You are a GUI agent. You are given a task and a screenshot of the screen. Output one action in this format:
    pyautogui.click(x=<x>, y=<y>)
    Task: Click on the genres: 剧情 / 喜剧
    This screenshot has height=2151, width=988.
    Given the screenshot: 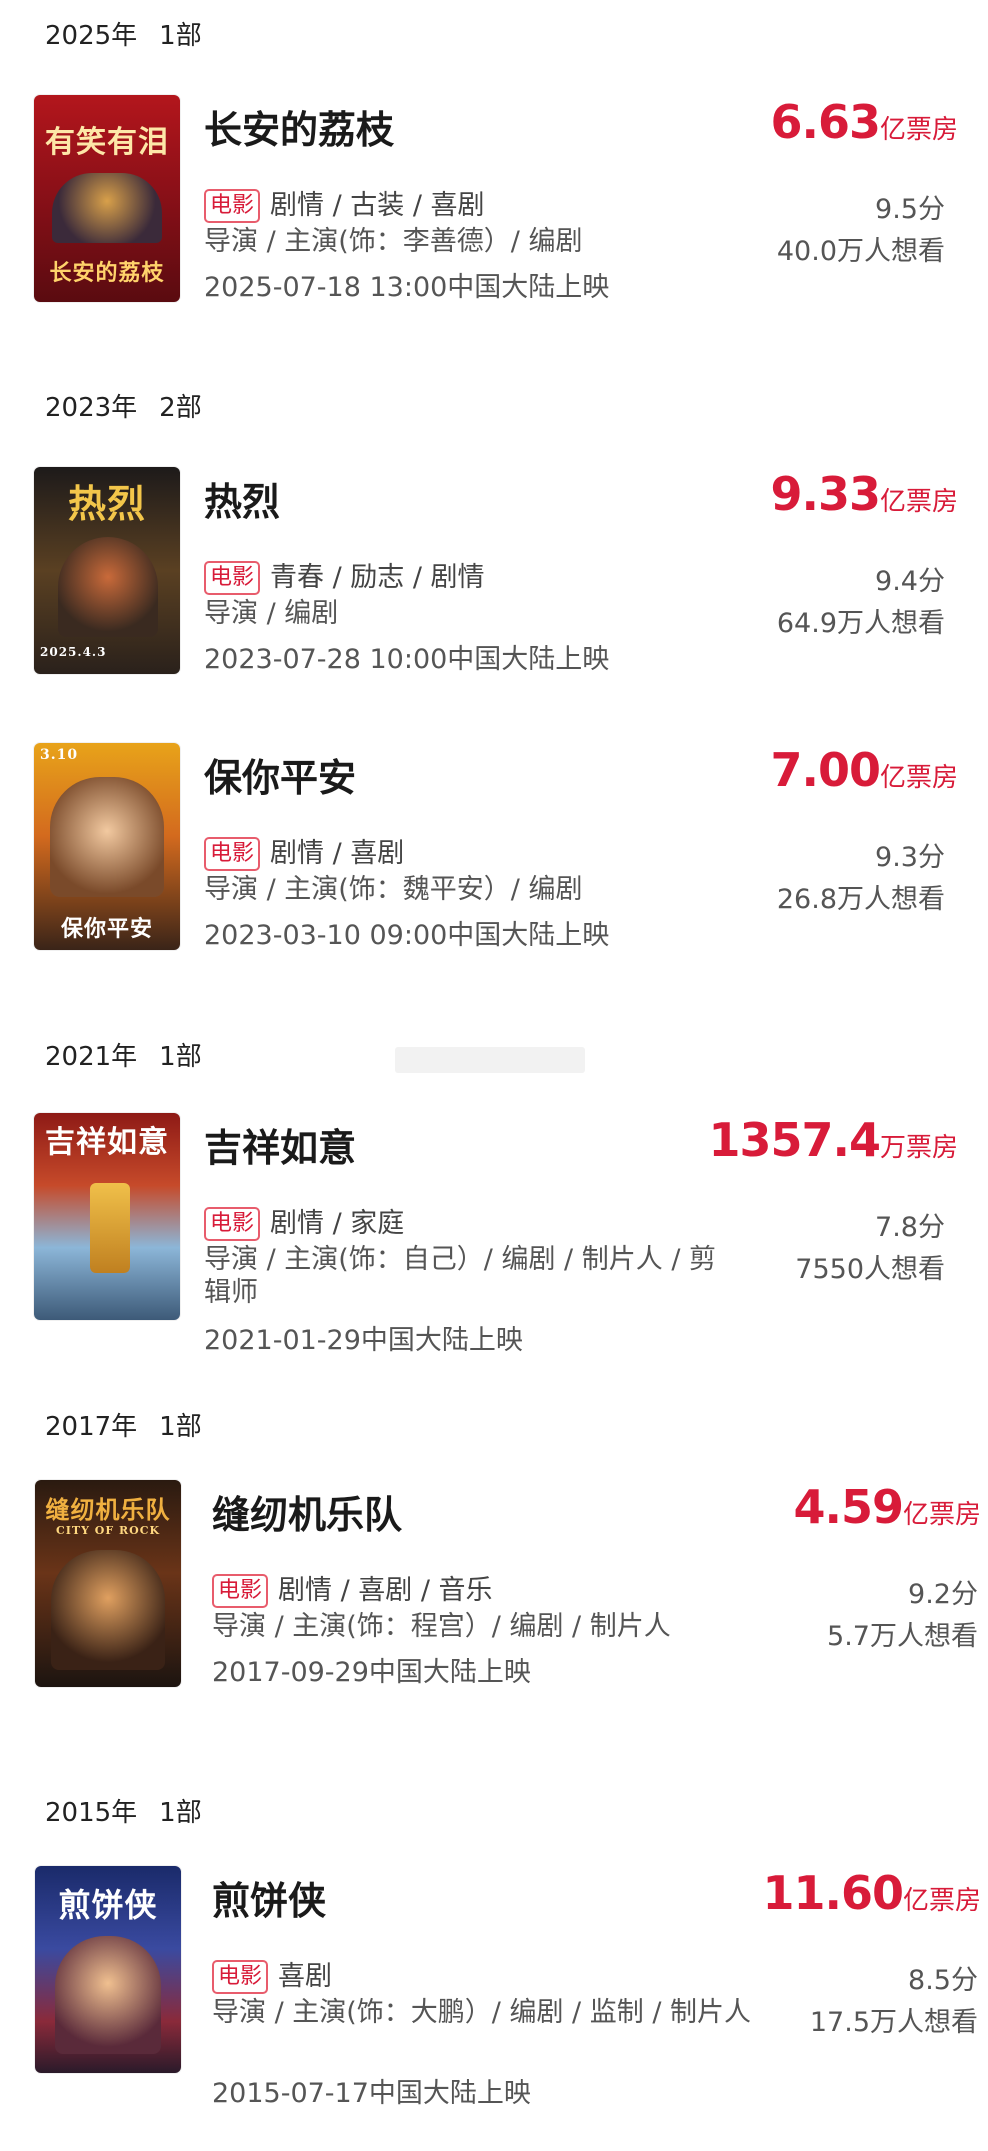 What is the action you would take?
    pyautogui.click(x=337, y=853)
    